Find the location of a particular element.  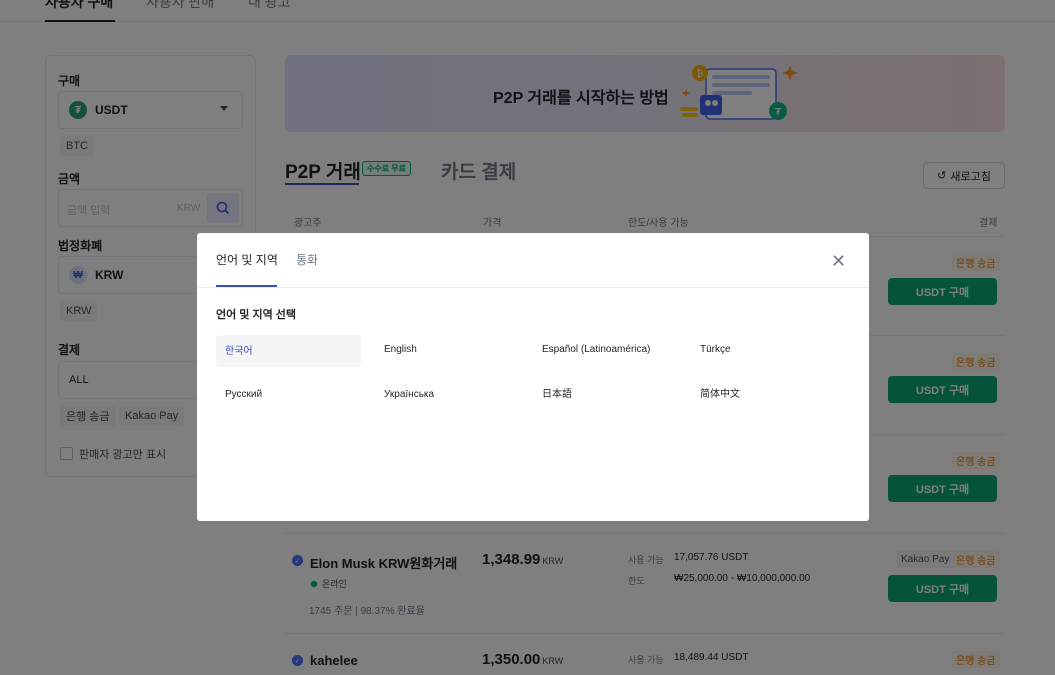

tab-language-region: 언어 및 지역 is located at coordinates (247, 259).